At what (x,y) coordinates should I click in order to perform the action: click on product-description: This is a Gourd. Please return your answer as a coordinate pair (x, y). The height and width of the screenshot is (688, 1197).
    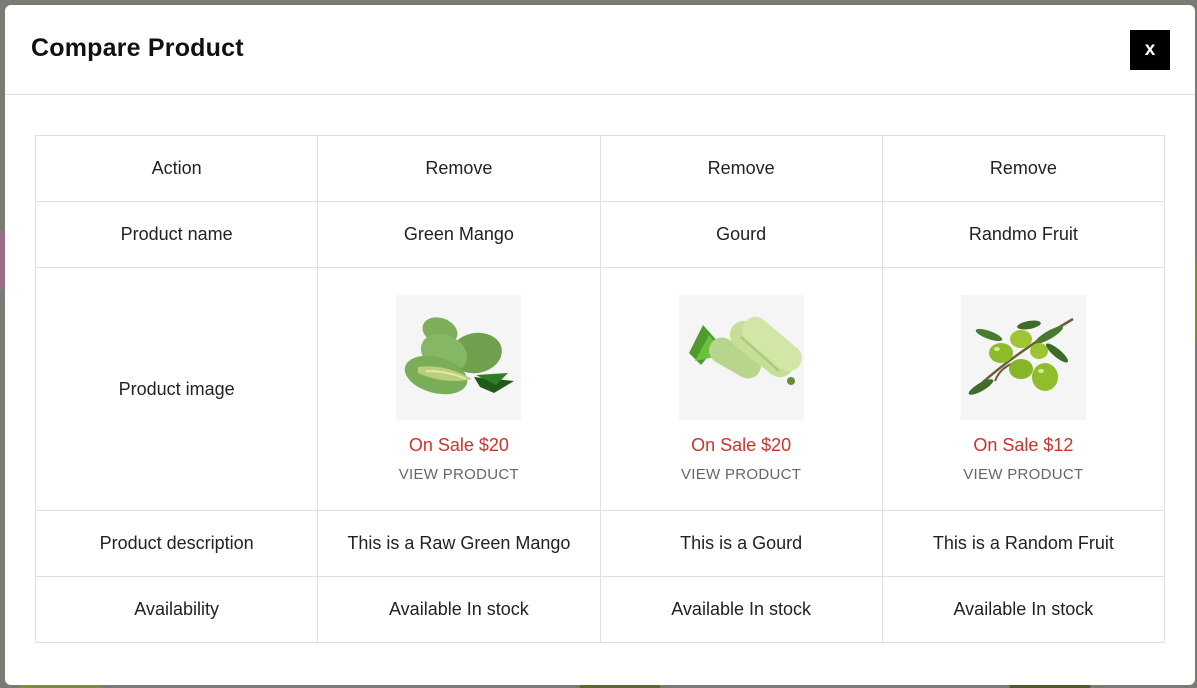
    Looking at the image, I should click on (741, 543).